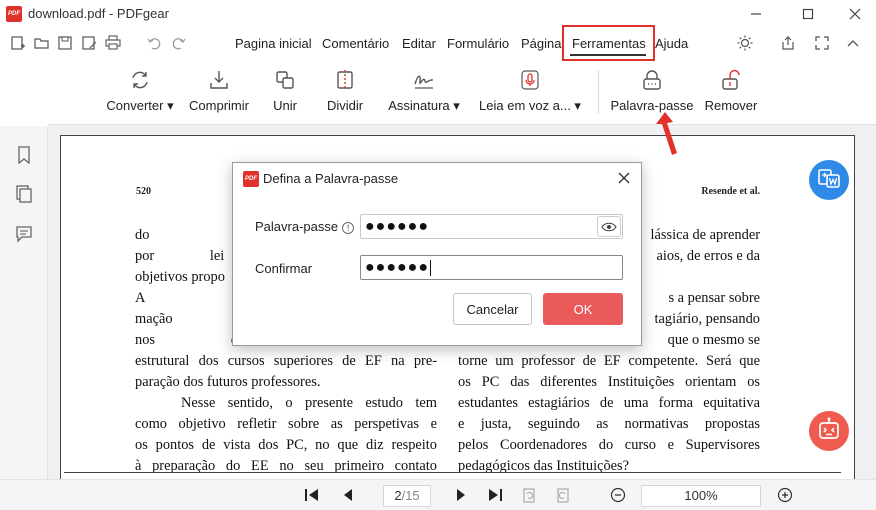 Image resolution: width=876 pixels, height=510 pixels. I want to click on convert-label: Converter ▾, so click(140, 105).